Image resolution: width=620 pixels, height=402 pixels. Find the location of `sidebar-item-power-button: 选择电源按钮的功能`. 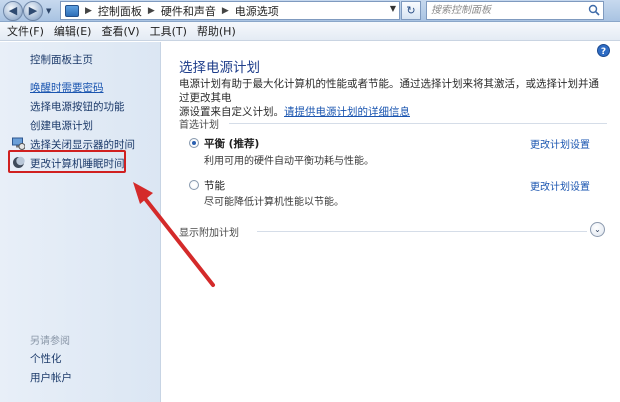

sidebar-item-power-button: 选择电源按钮的功能 is located at coordinates (77, 106).